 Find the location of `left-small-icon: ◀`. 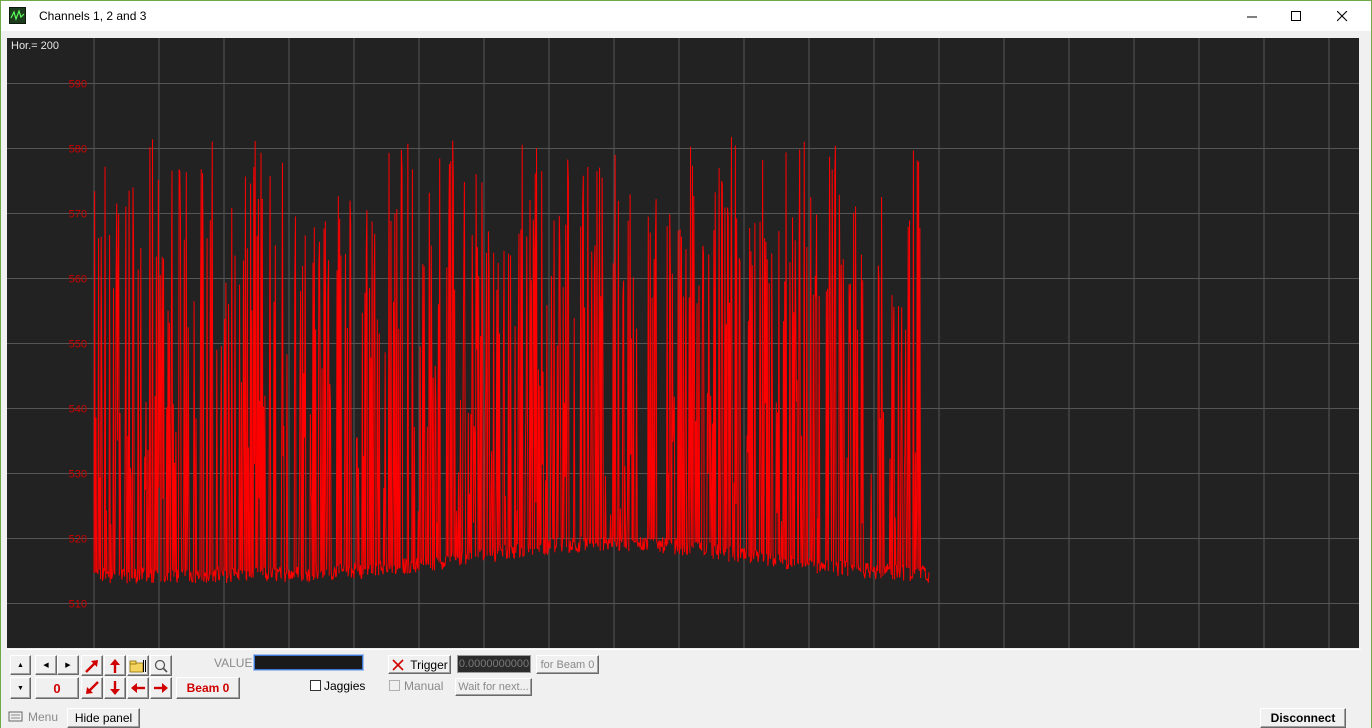

left-small-icon: ◀ is located at coordinates (46, 665).